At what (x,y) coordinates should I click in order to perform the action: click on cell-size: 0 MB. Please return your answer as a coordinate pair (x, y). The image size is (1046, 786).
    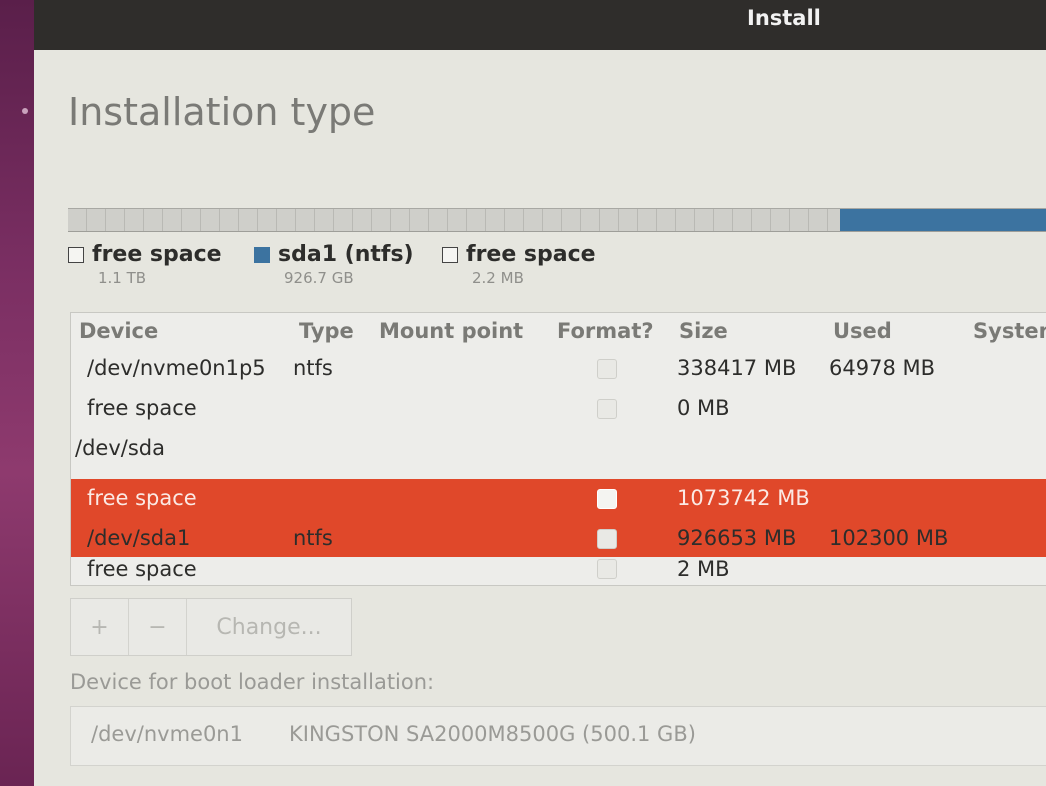
    Looking at the image, I should click on (703, 408).